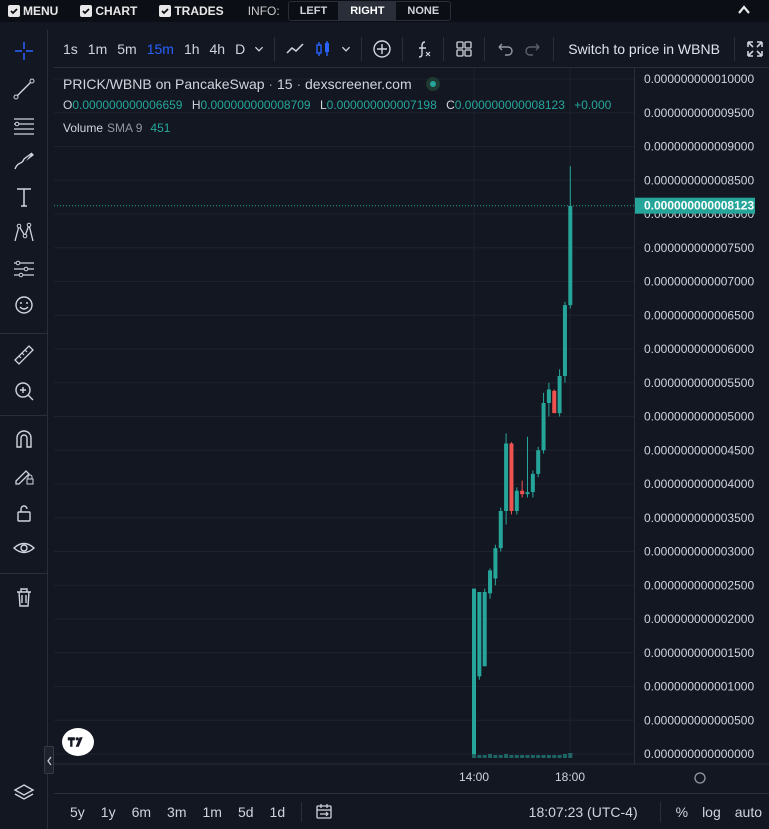 This screenshot has height=829, width=769. I want to click on collapse-toolbar-button, so click(49, 760).